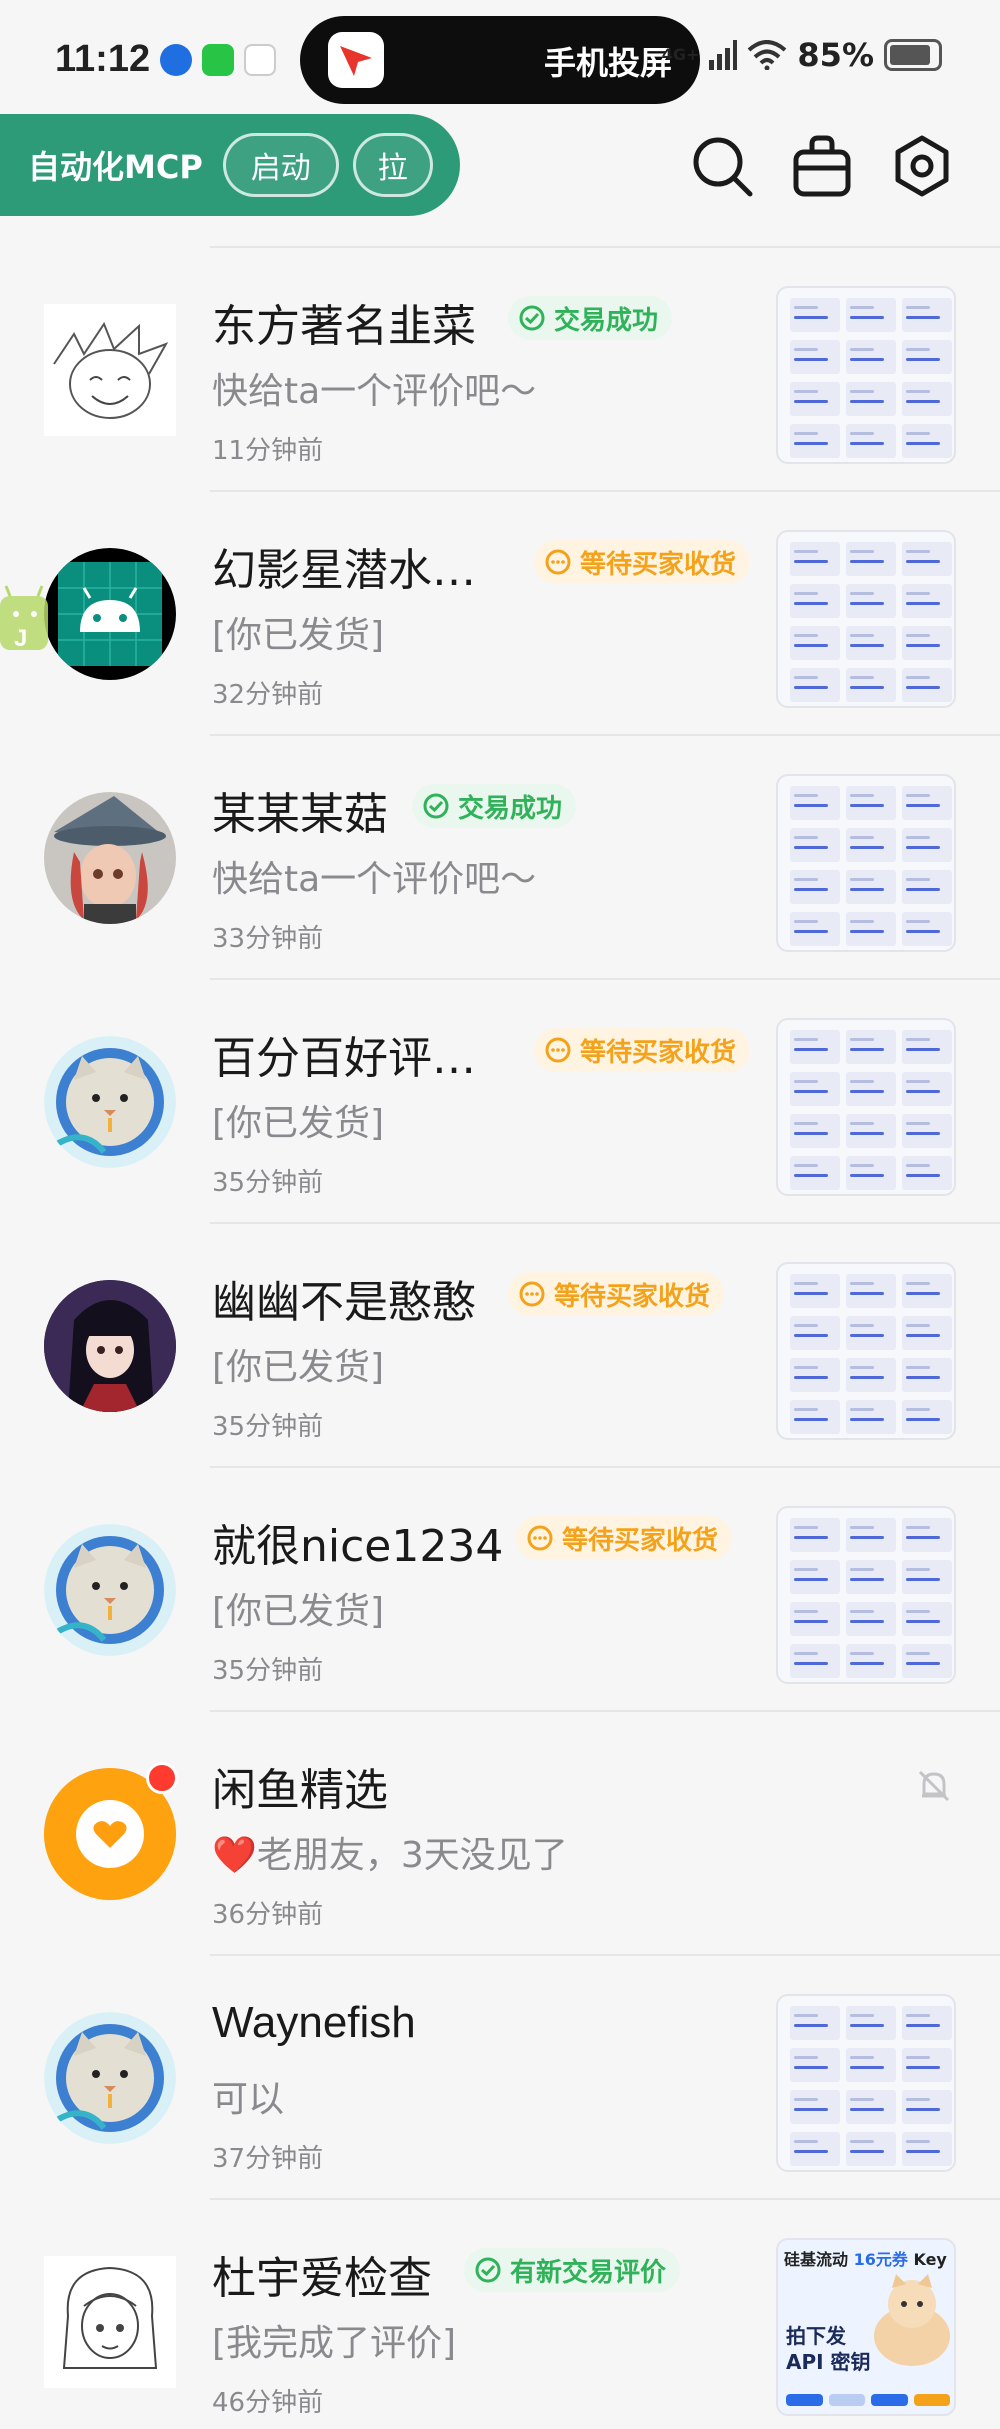 Image resolution: width=1000 pixels, height=2429 pixels. I want to click on last-message: 可以, so click(248, 2099).